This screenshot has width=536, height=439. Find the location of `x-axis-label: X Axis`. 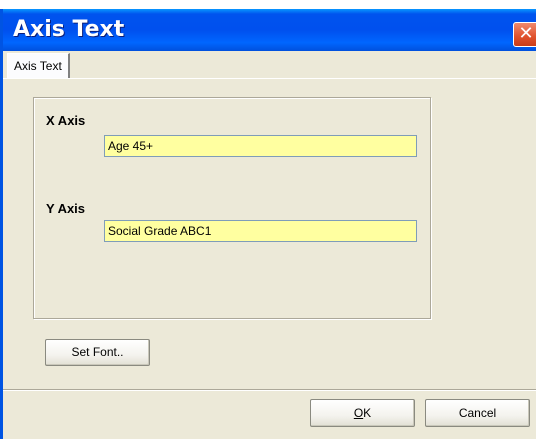

x-axis-label: X Axis is located at coordinates (66, 120).